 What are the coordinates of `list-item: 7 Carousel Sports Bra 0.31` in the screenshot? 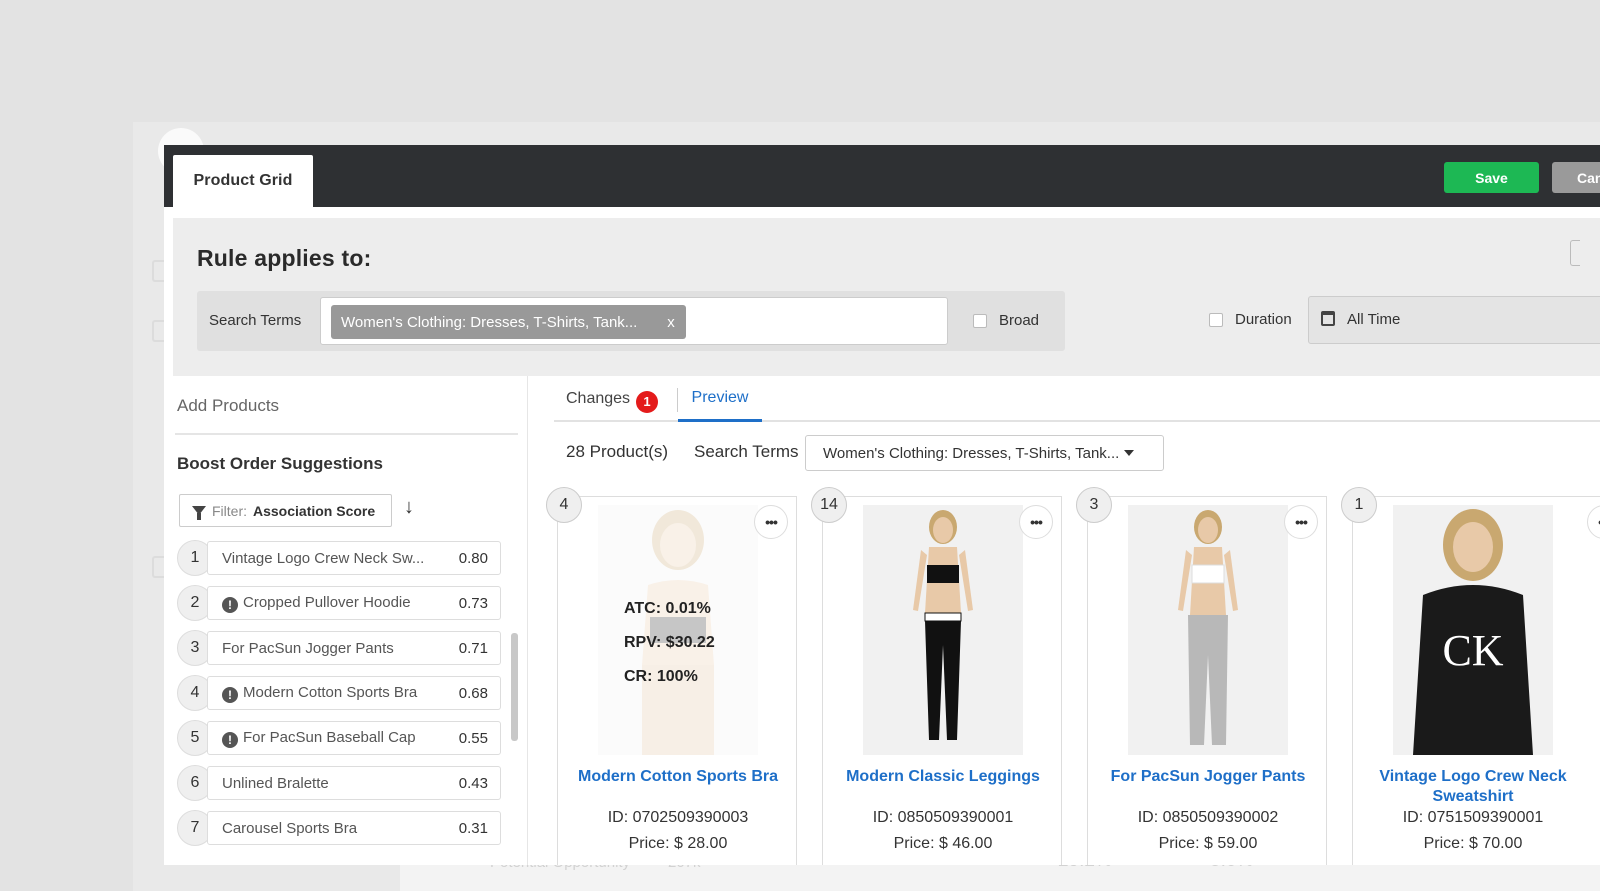 It's located at (339, 830).